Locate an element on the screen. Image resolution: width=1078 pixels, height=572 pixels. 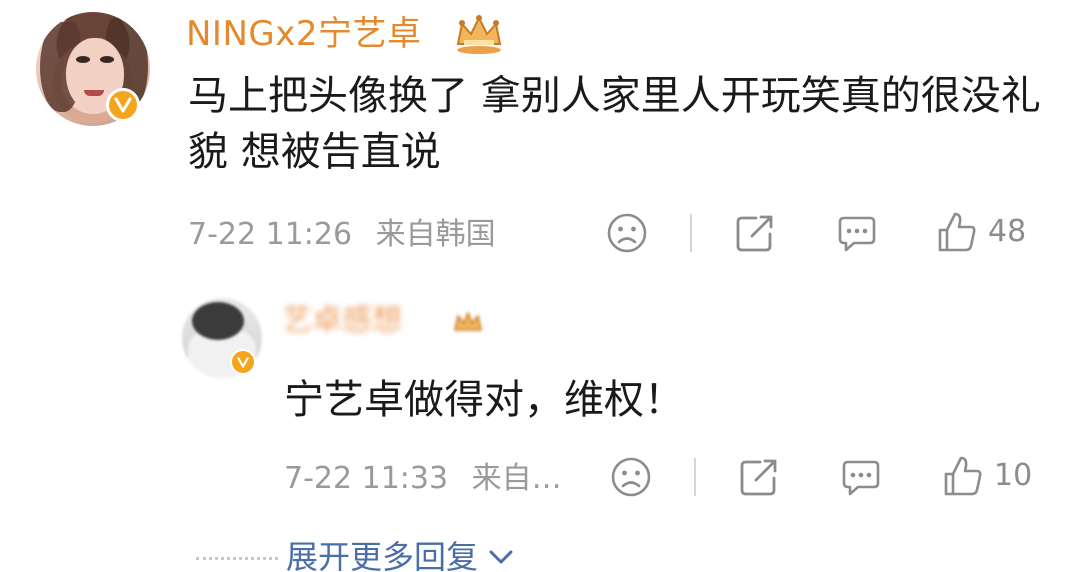
expand-more-label: 展开更多回复 is located at coordinates (382, 555).